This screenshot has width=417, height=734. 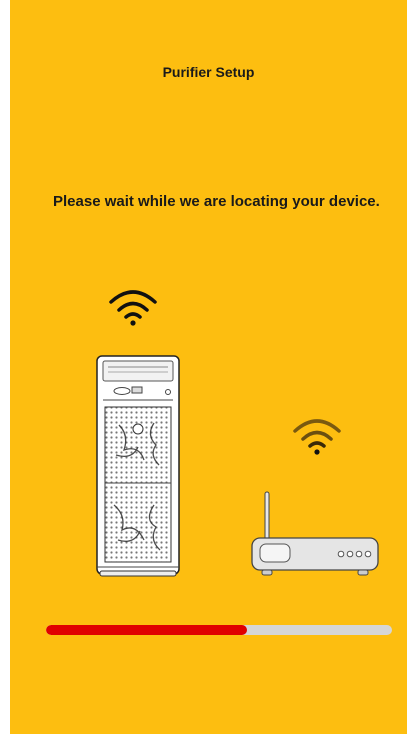 I want to click on progress-bar-fill, so click(x=146, y=630).